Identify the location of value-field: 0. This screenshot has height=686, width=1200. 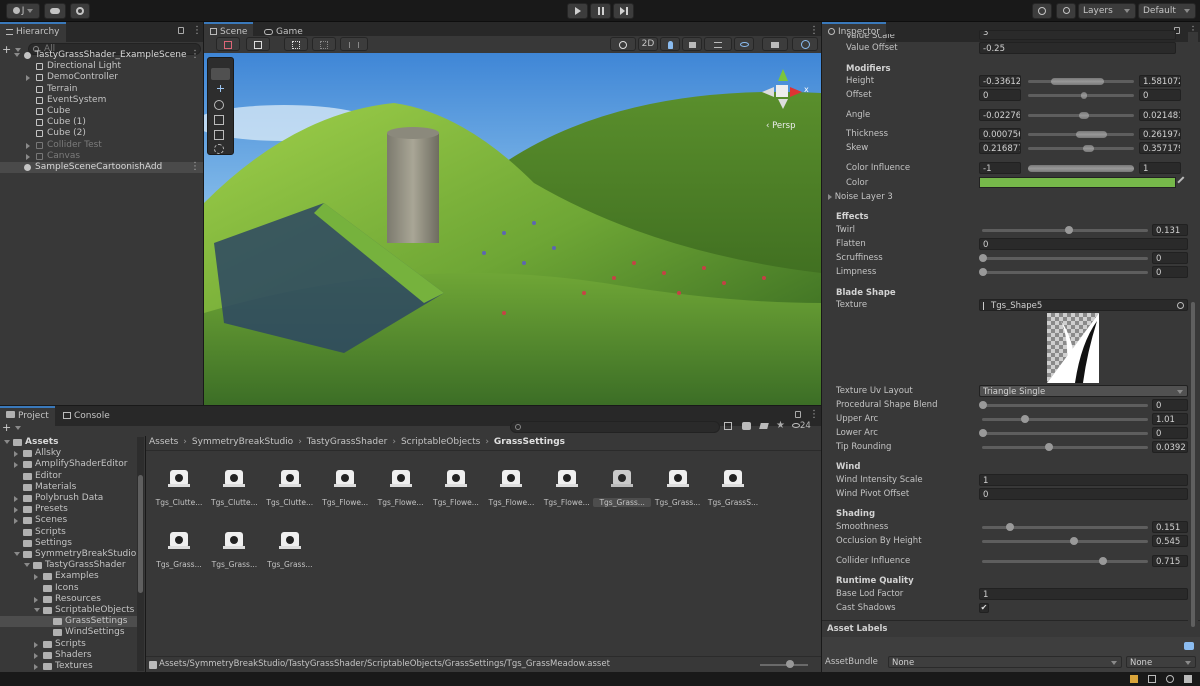
(1083, 494).